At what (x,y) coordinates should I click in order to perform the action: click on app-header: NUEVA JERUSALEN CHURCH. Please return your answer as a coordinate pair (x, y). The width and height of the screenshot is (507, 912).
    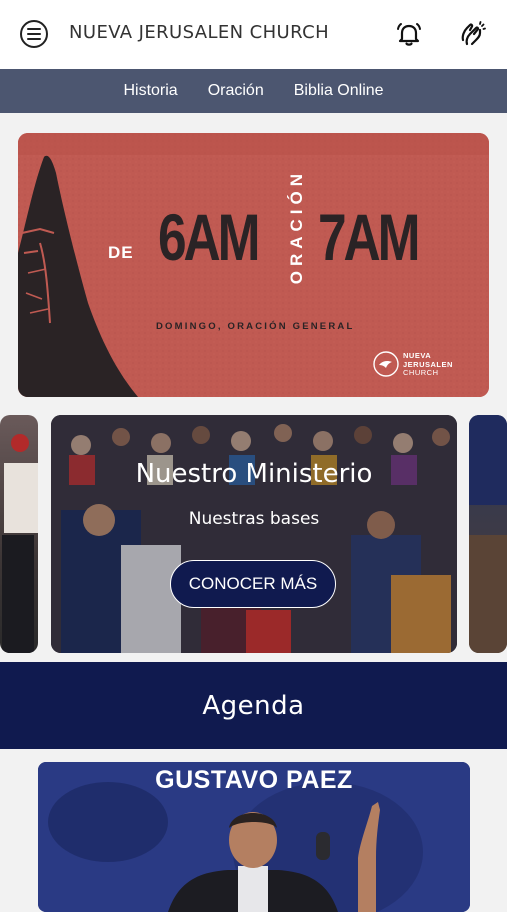
    Looking at the image, I should click on (253, 35).